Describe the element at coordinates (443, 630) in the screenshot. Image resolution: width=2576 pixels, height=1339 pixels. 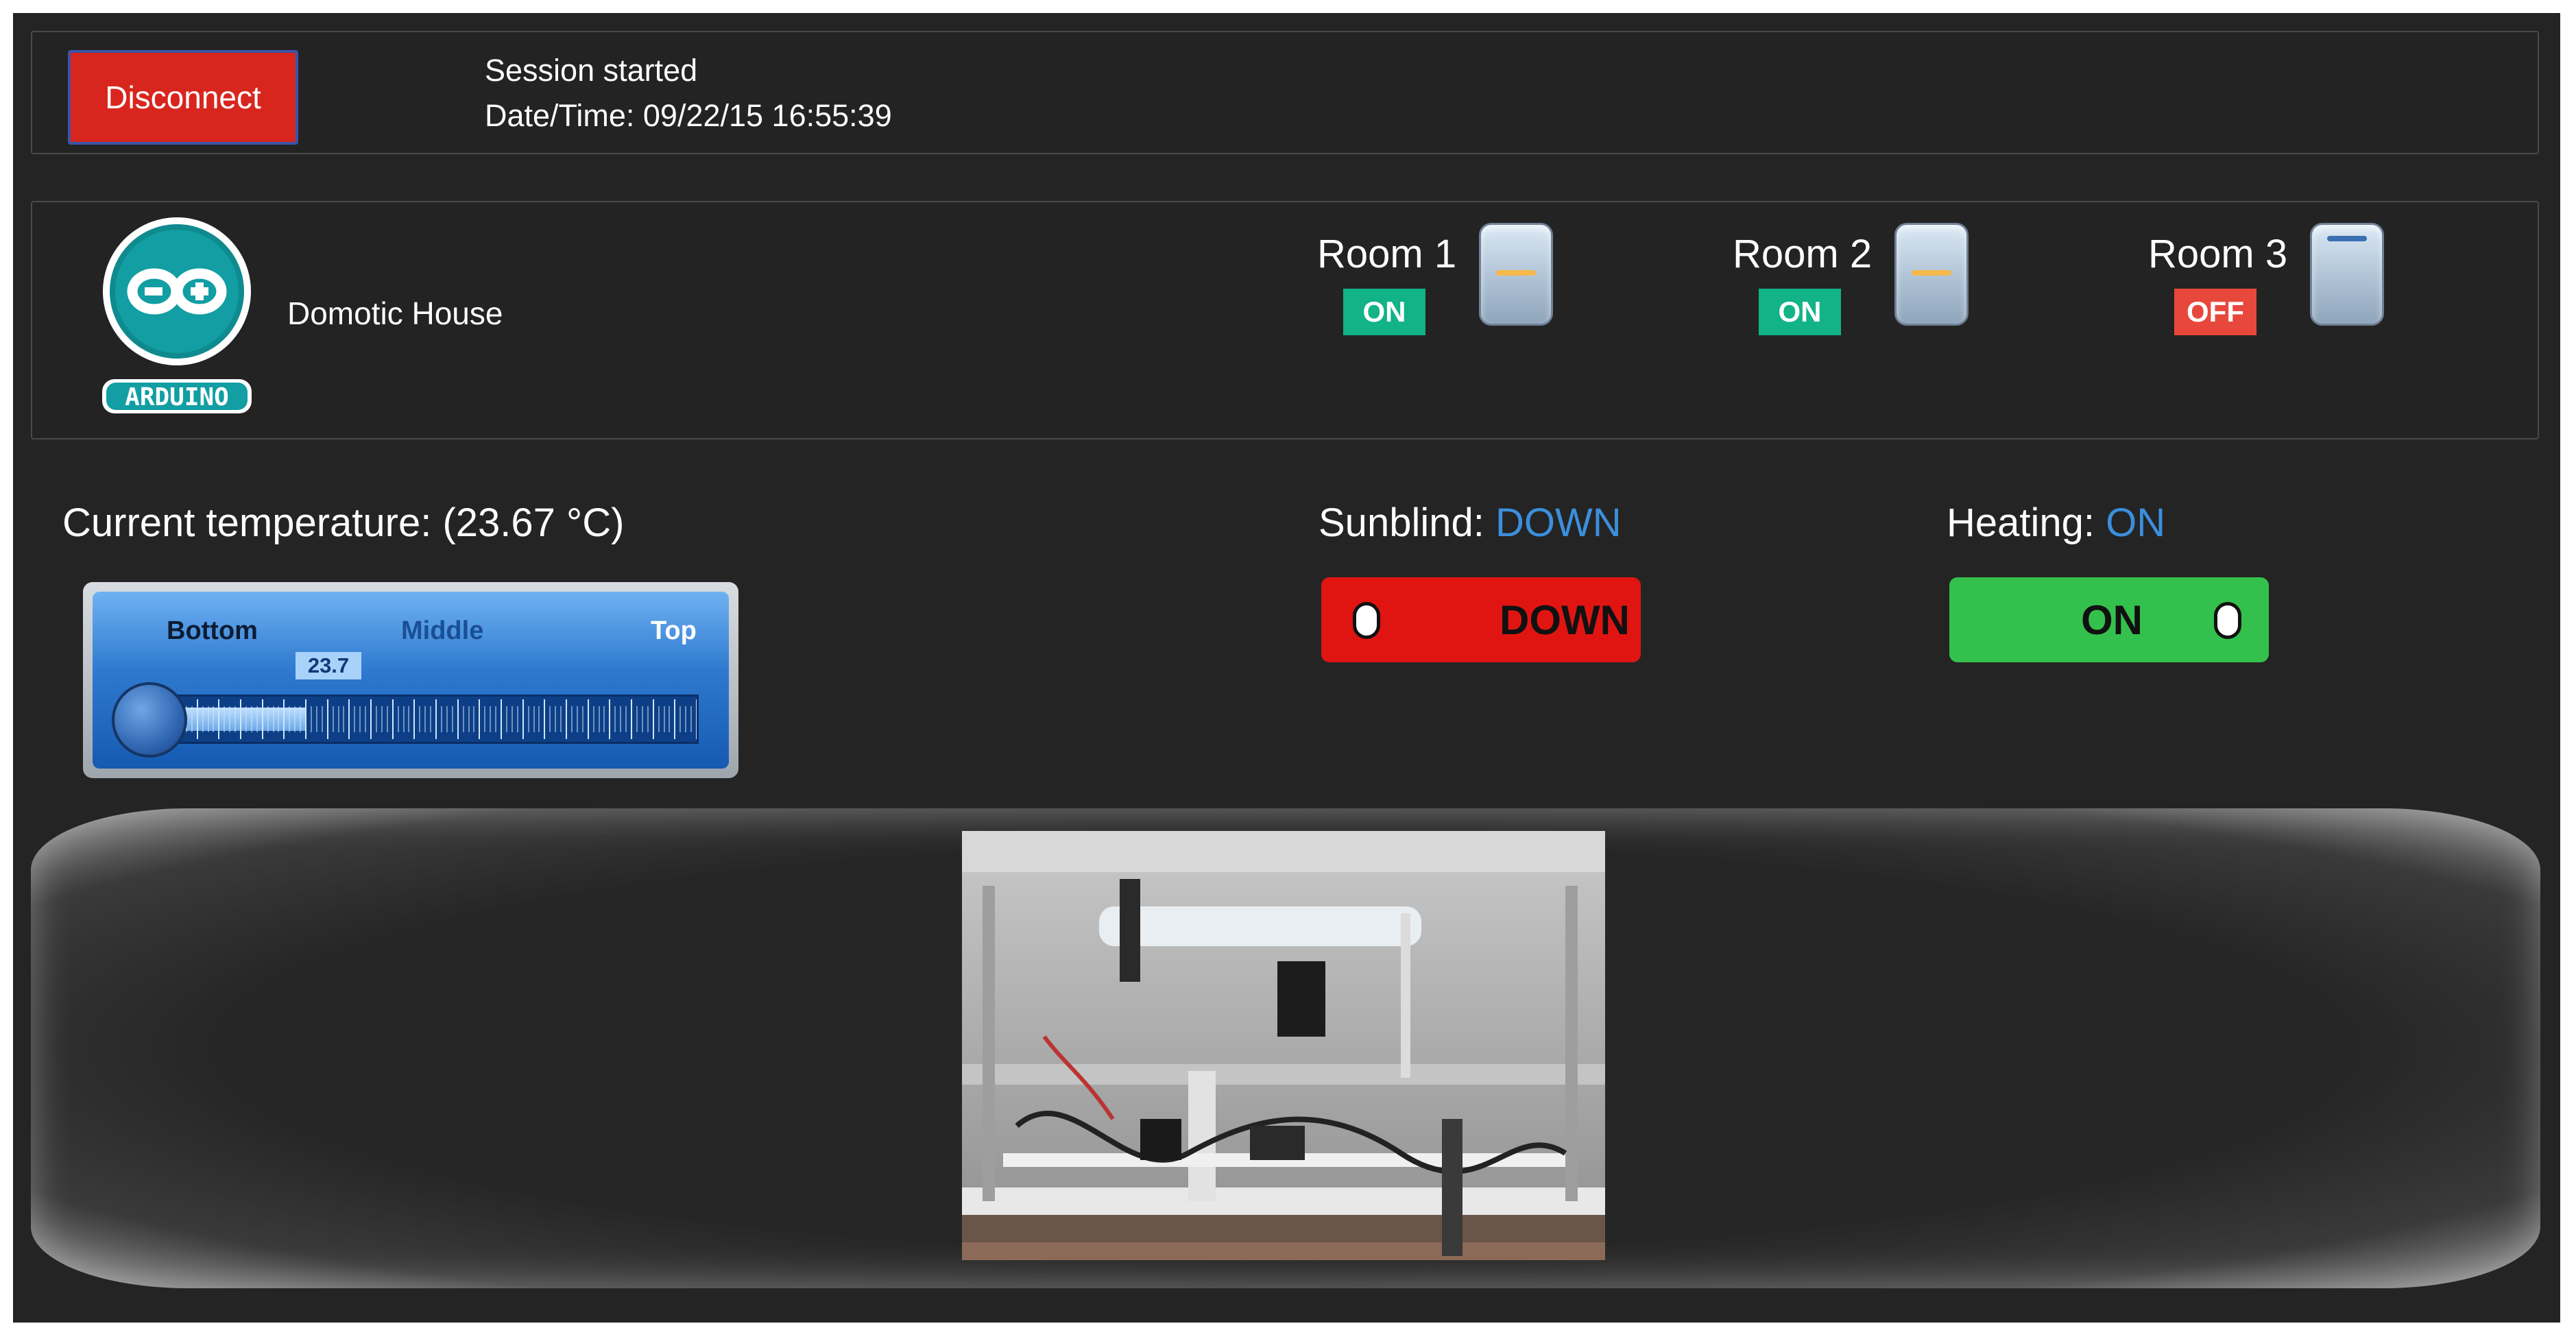
I see `gauge-label-middle: Middle` at that location.